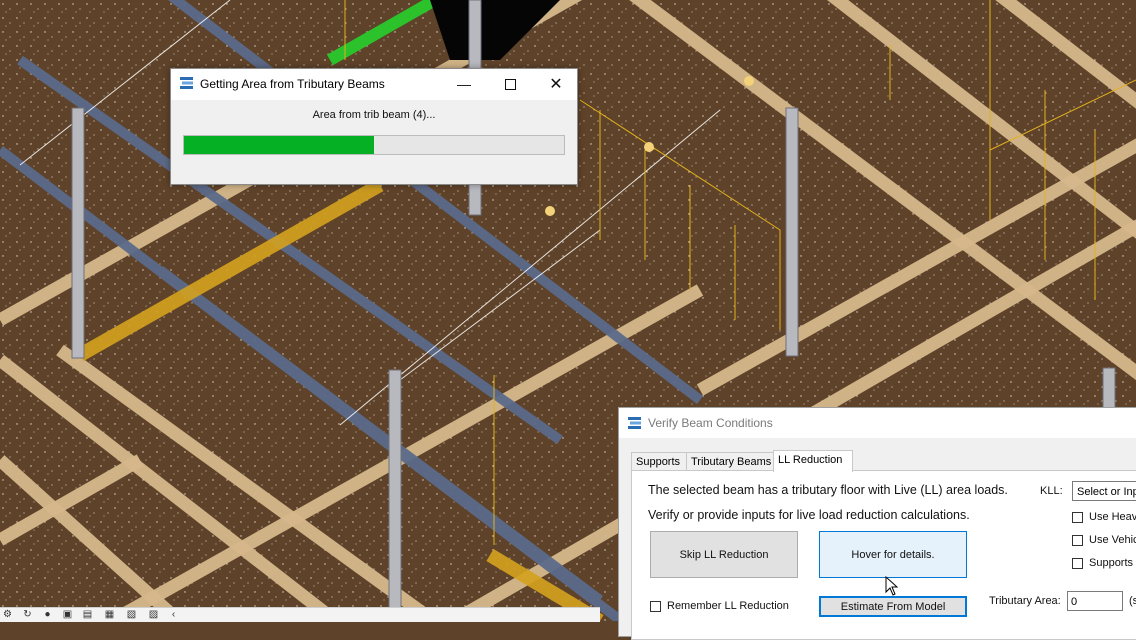 This screenshot has height=640, width=1136. What do you see at coordinates (1051, 491) in the screenshot?
I see `kll-label: KLL:` at bounding box center [1051, 491].